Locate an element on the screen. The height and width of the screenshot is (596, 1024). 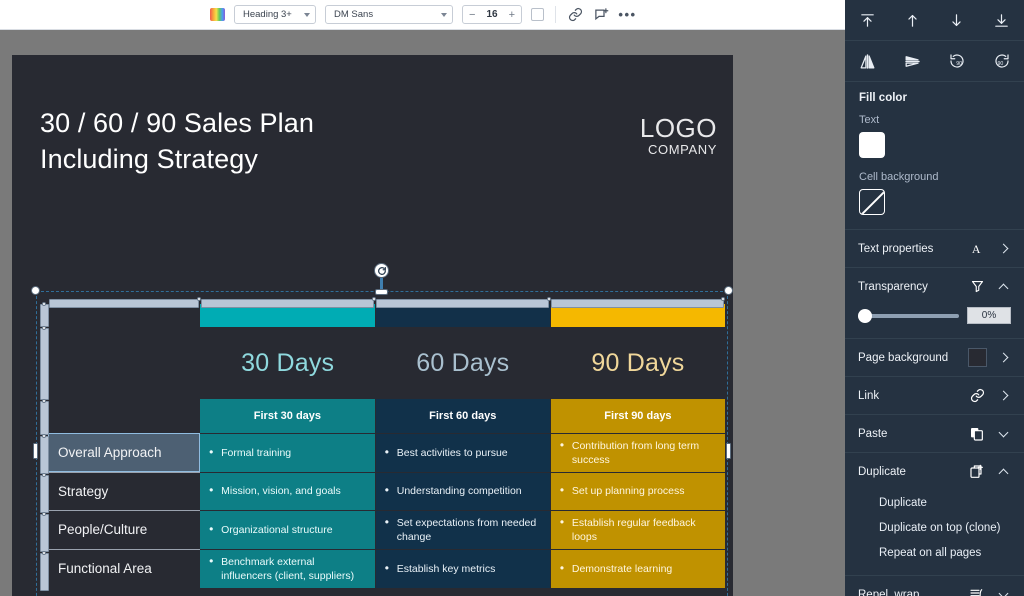
paragraph-style-select: Heading 3+ is located at coordinates (275, 14).